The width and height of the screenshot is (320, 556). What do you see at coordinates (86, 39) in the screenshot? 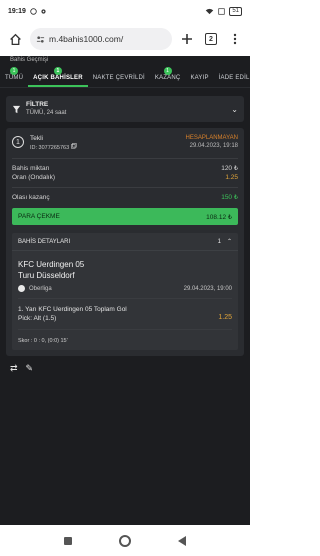
I see `url-text: m.4bahis1000.com/` at bounding box center [86, 39].